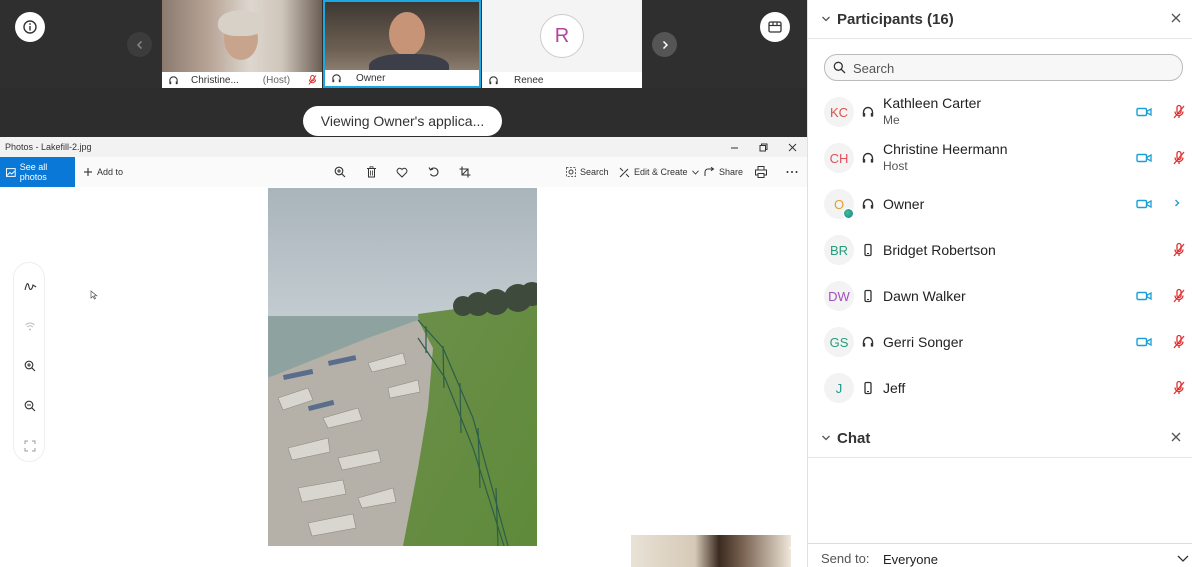  I want to click on participant-video, so click(242, 36).